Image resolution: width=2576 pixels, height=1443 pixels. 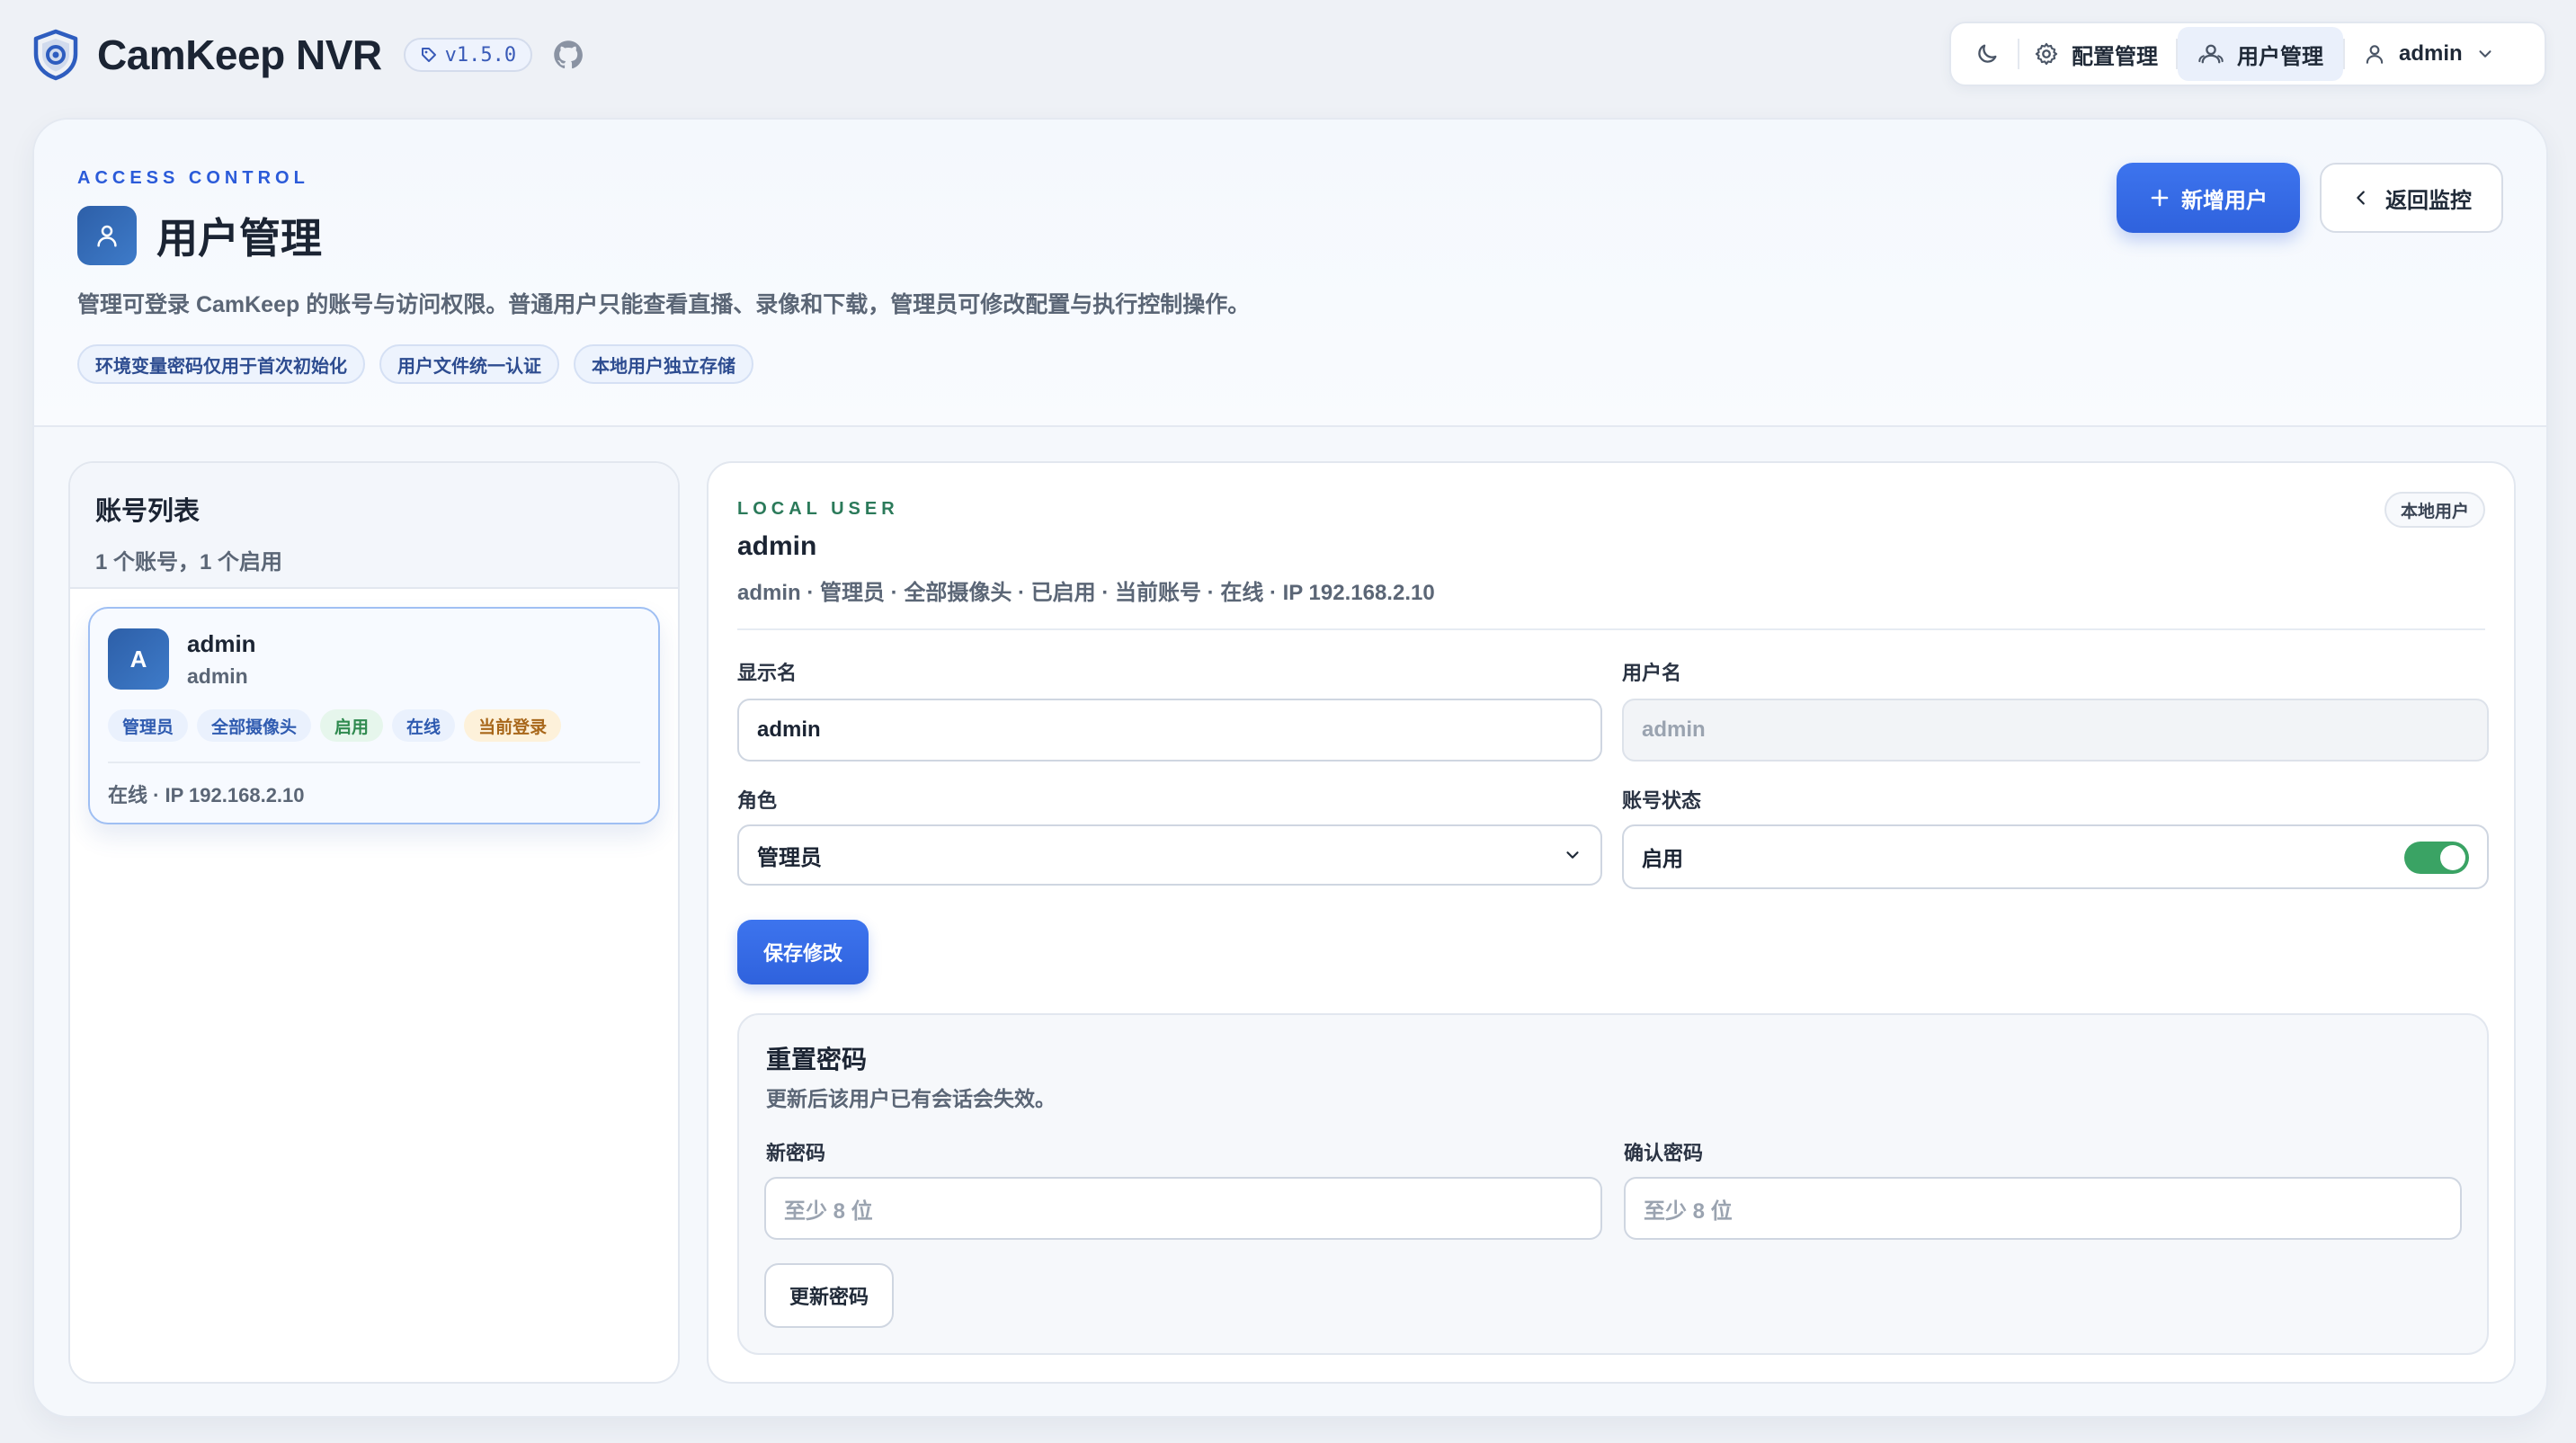 What do you see at coordinates (148, 511) in the screenshot?
I see `account-list-title: 账号列表` at bounding box center [148, 511].